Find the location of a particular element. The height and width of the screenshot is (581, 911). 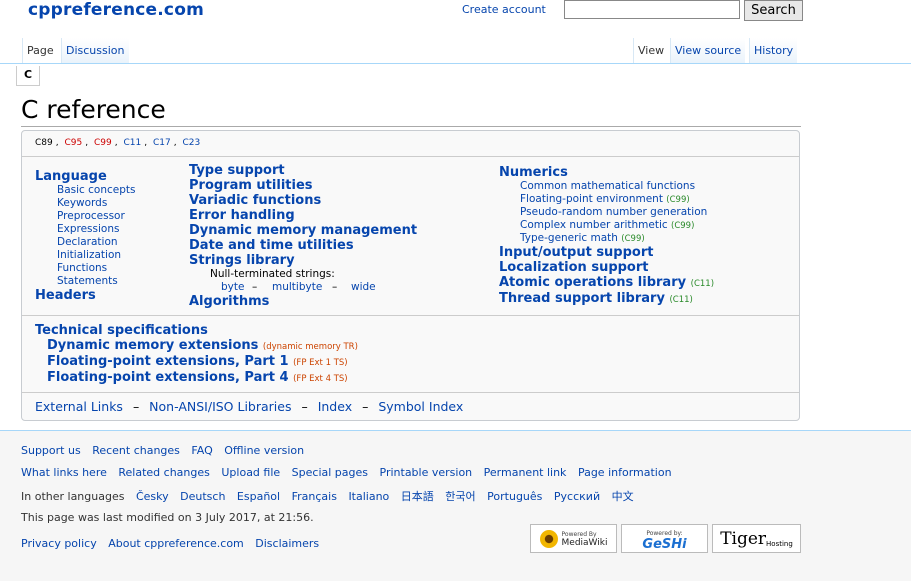

wide-link: wide is located at coordinates (363, 287).